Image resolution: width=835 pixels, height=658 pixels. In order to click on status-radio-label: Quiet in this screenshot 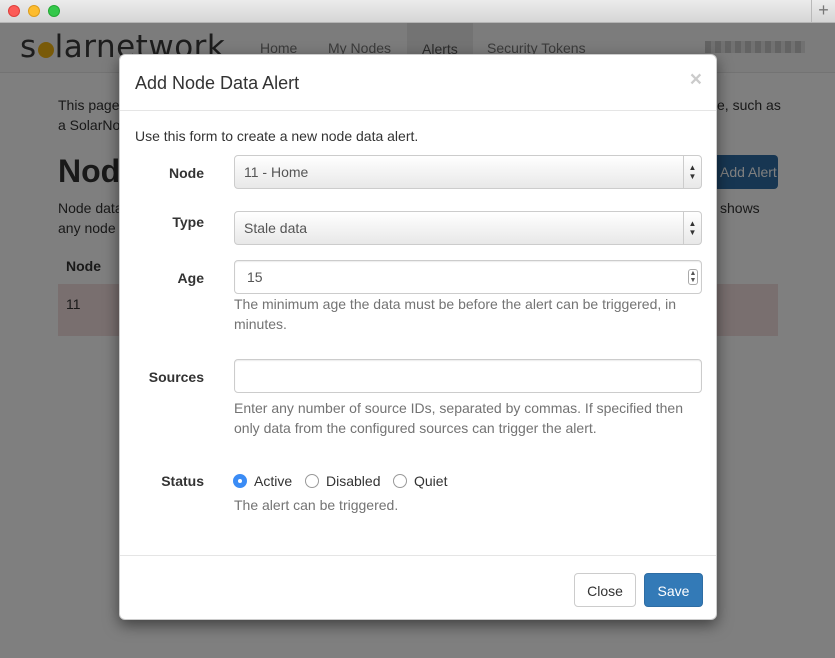, I will do `click(431, 481)`.